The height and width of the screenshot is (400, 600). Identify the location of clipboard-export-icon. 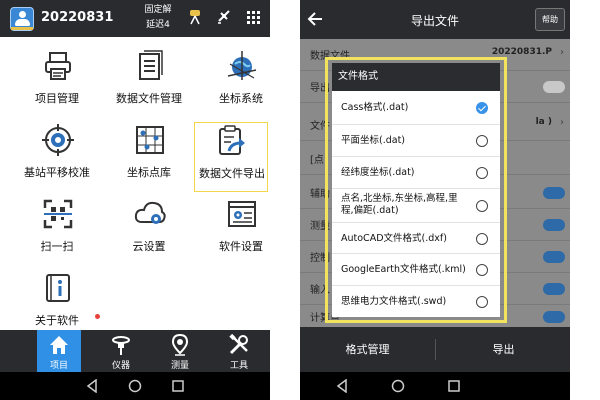
(232, 140).